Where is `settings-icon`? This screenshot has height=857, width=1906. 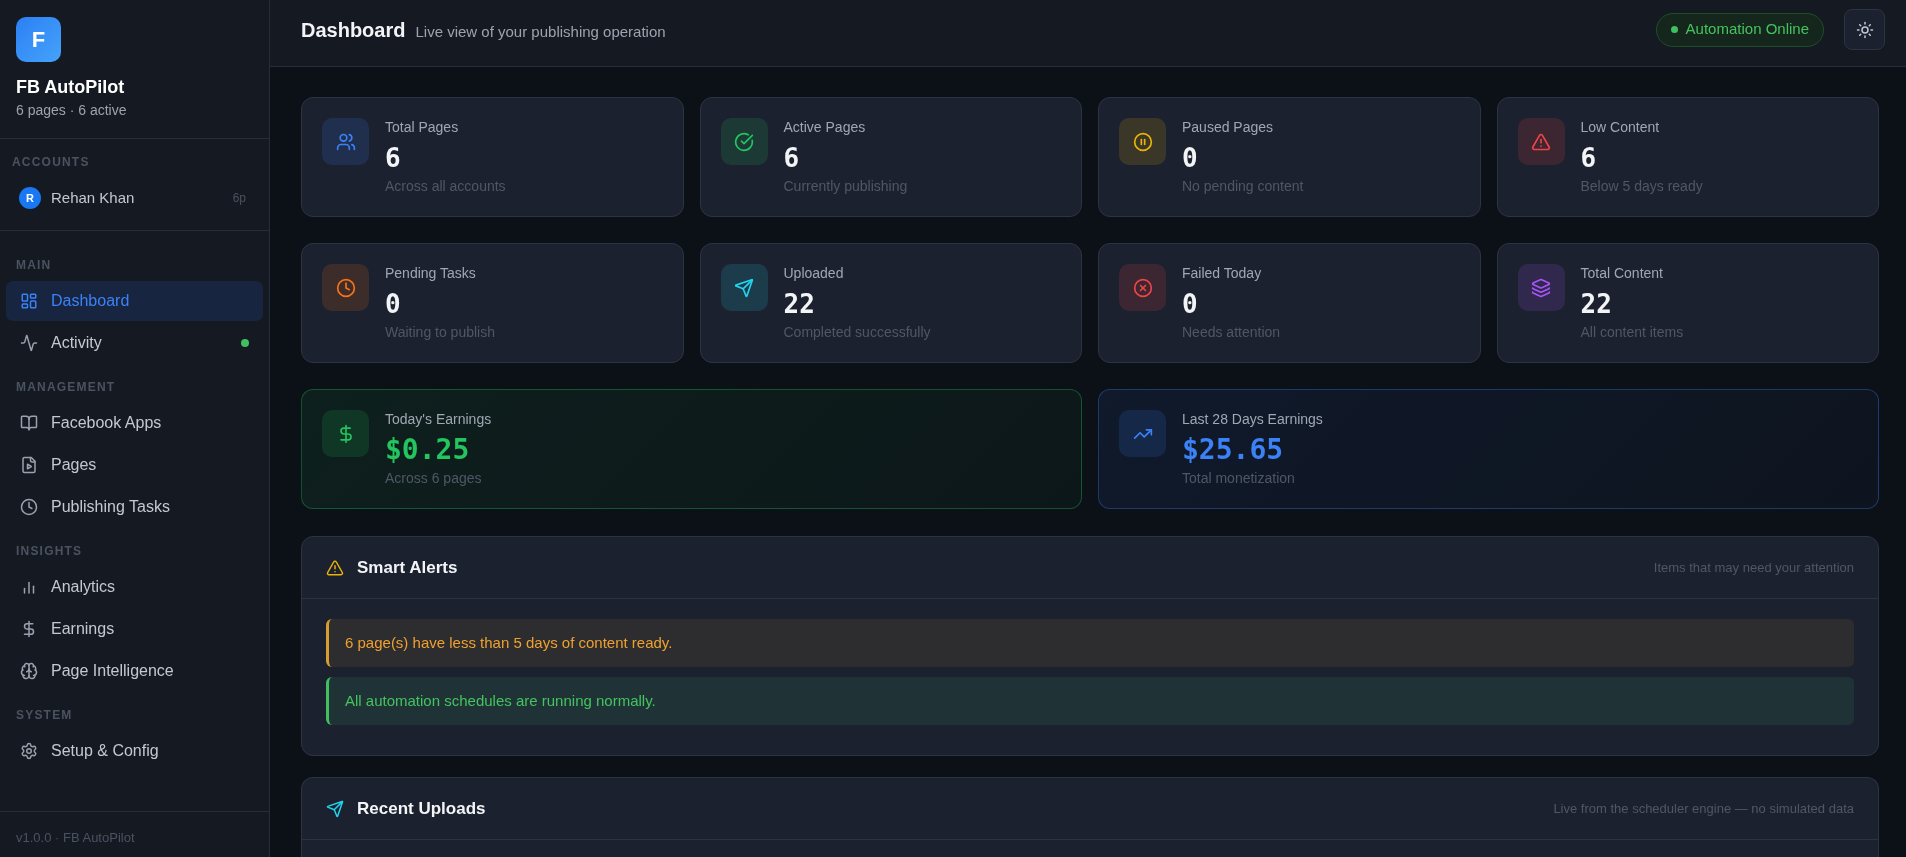 settings-icon is located at coordinates (29, 751).